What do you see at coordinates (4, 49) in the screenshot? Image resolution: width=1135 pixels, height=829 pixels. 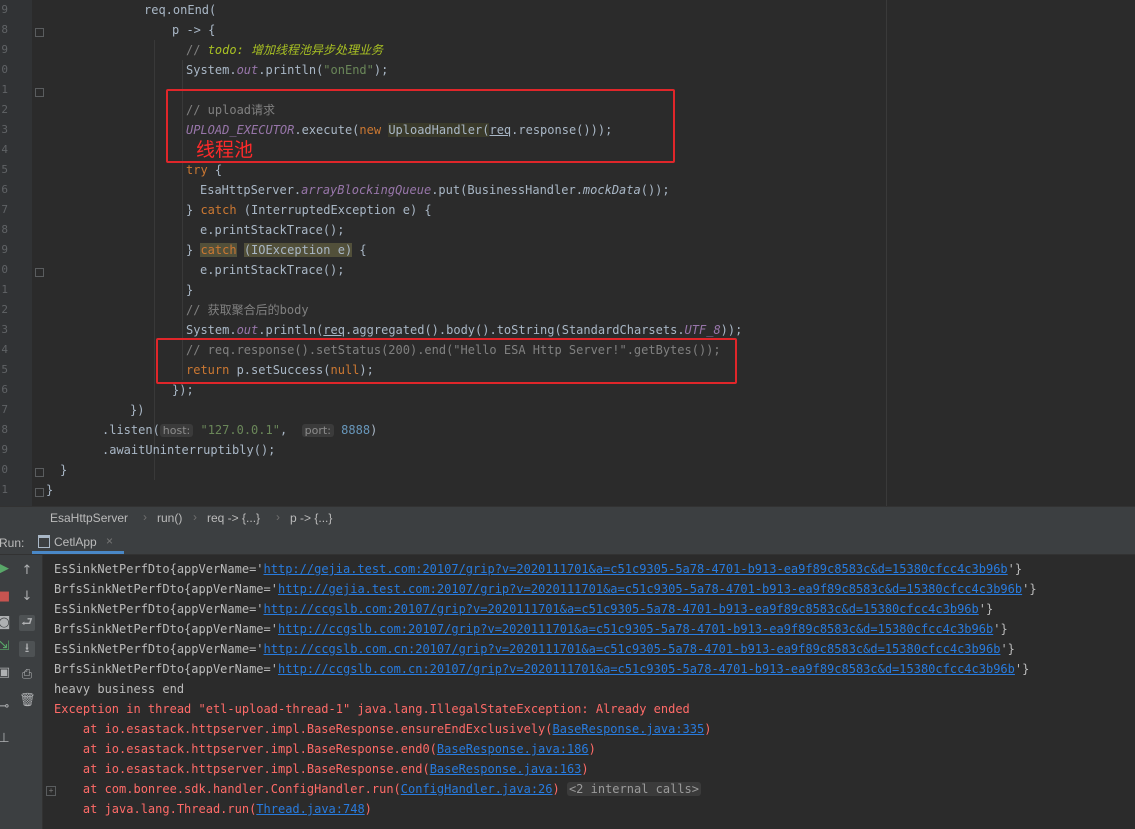 I see `line-number: 9` at bounding box center [4, 49].